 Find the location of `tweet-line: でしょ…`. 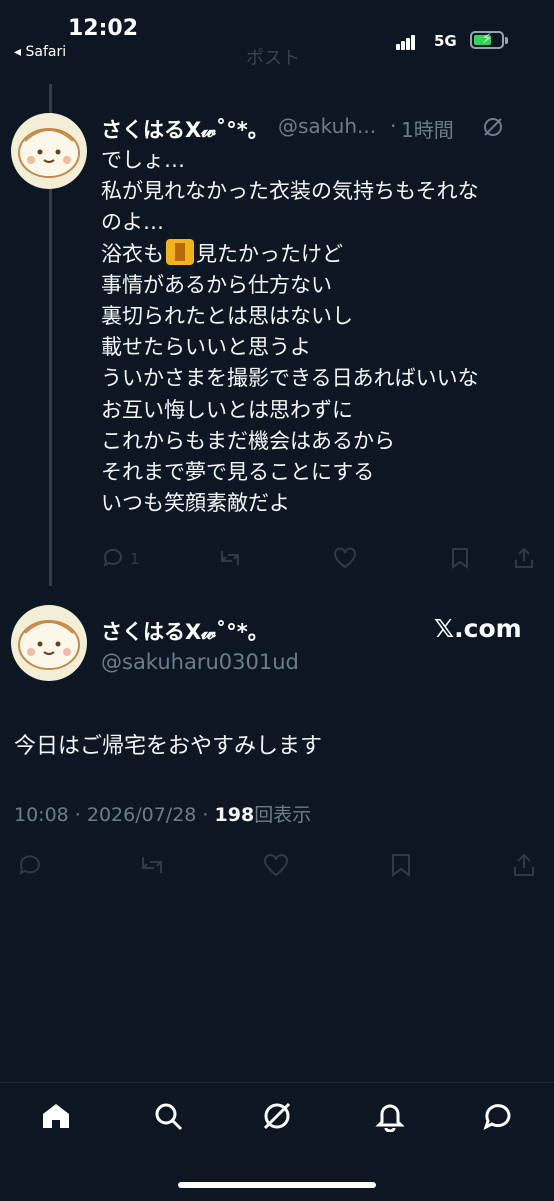

tweet-line: でしょ… is located at coordinates (143, 160).